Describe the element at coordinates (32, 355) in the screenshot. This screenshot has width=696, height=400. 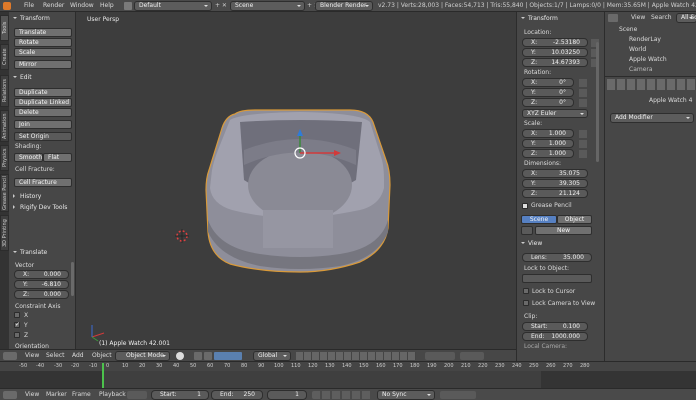
I see `menu-view: View` at that location.